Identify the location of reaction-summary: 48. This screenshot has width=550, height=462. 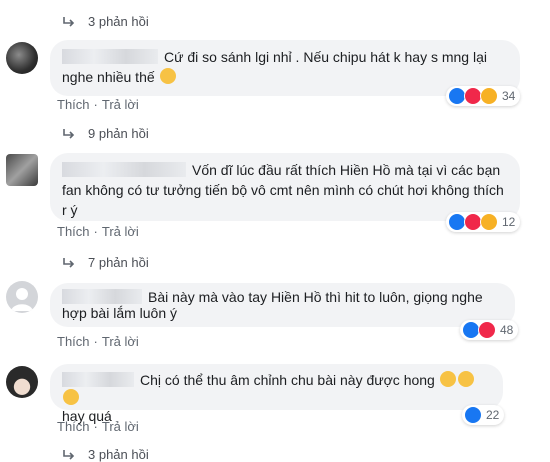
(489, 330).